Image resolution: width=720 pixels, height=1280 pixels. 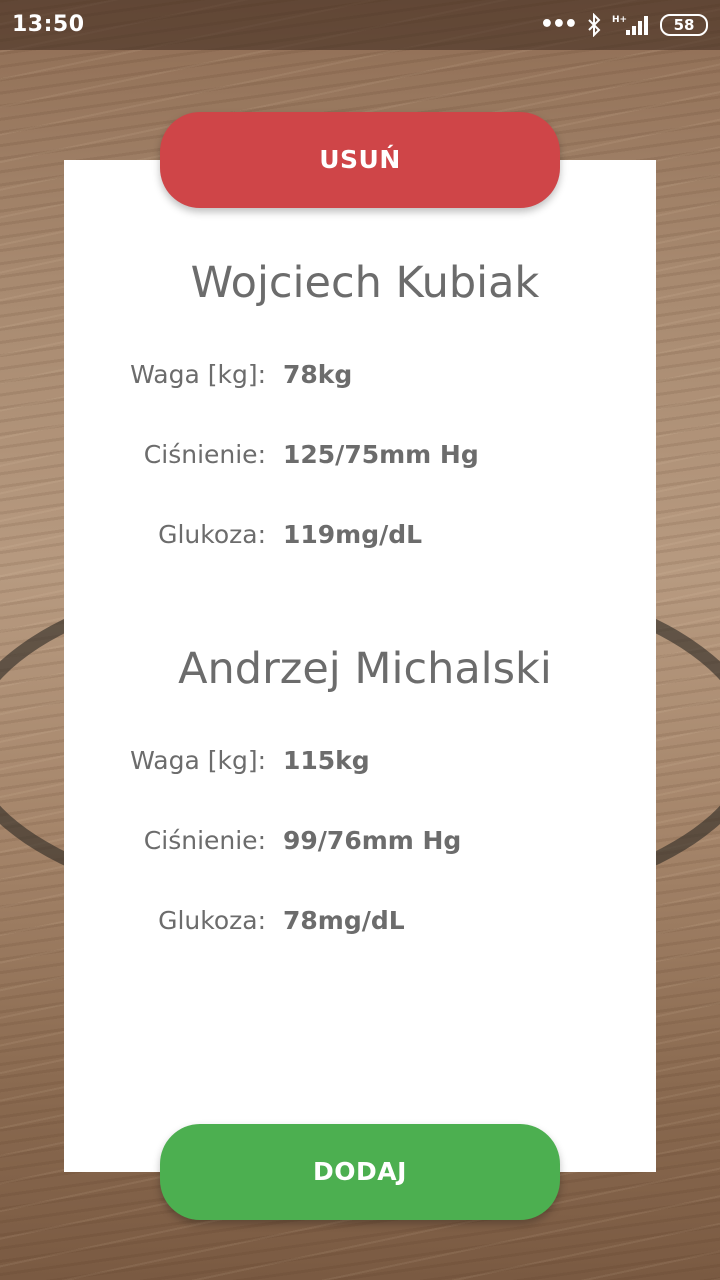 What do you see at coordinates (365, 669) in the screenshot?
I see `patient-name: Andrzej Michalski` at bounding box center [365, 669].